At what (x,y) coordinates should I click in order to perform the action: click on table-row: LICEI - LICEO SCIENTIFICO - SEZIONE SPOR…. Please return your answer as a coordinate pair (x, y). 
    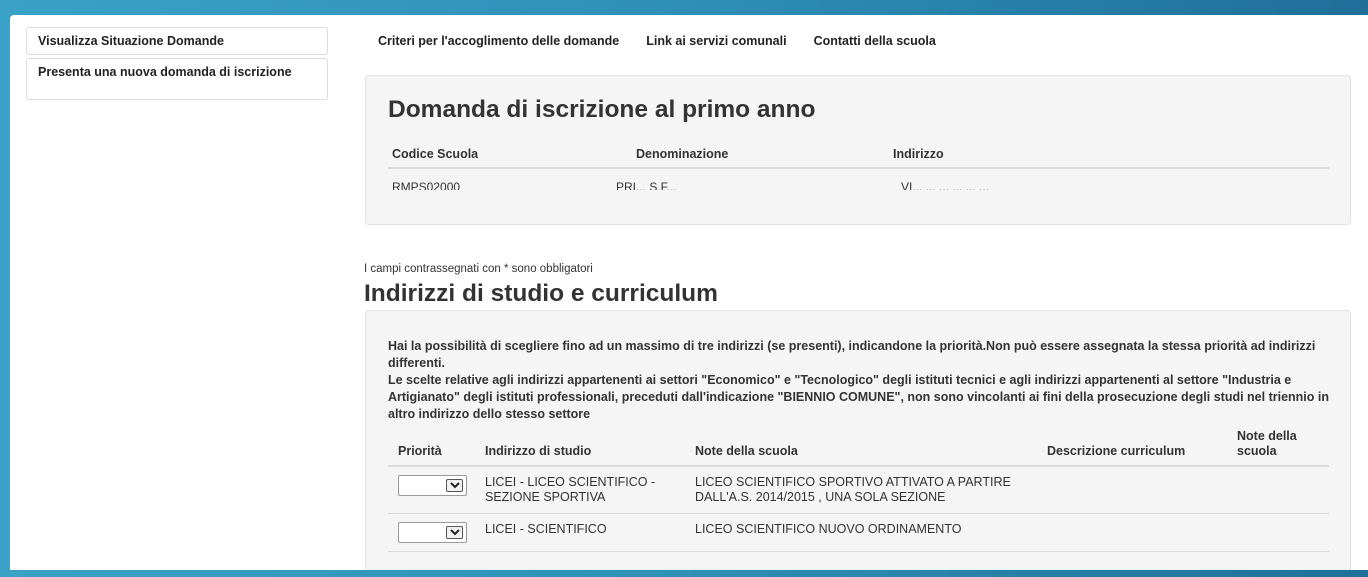
    Looking at the image, I should click on (858, 490).